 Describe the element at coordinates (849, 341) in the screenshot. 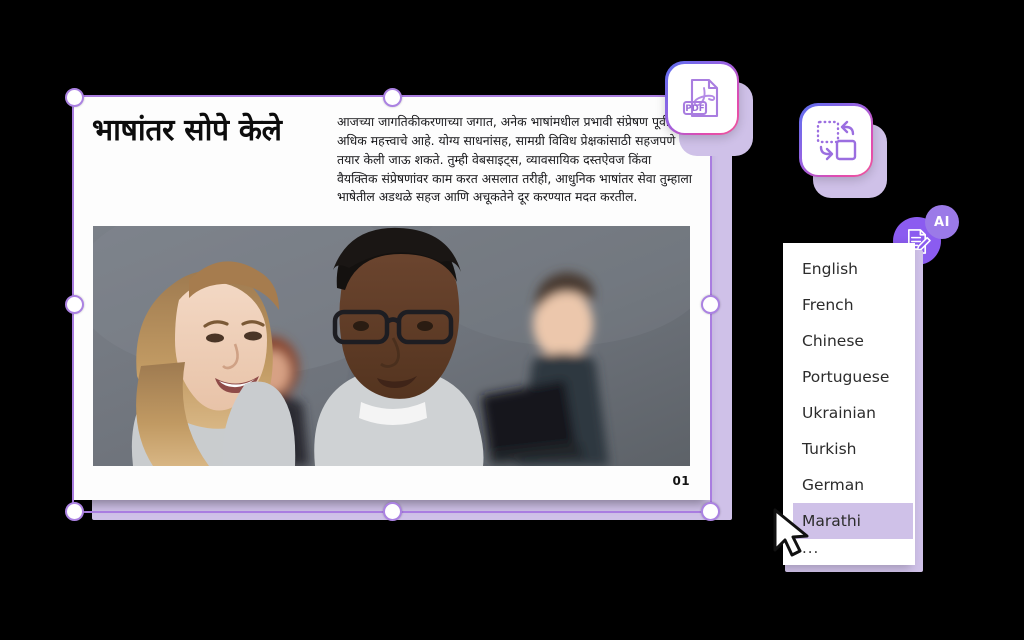

I see `language-option-chinese: Chinese` at that location.